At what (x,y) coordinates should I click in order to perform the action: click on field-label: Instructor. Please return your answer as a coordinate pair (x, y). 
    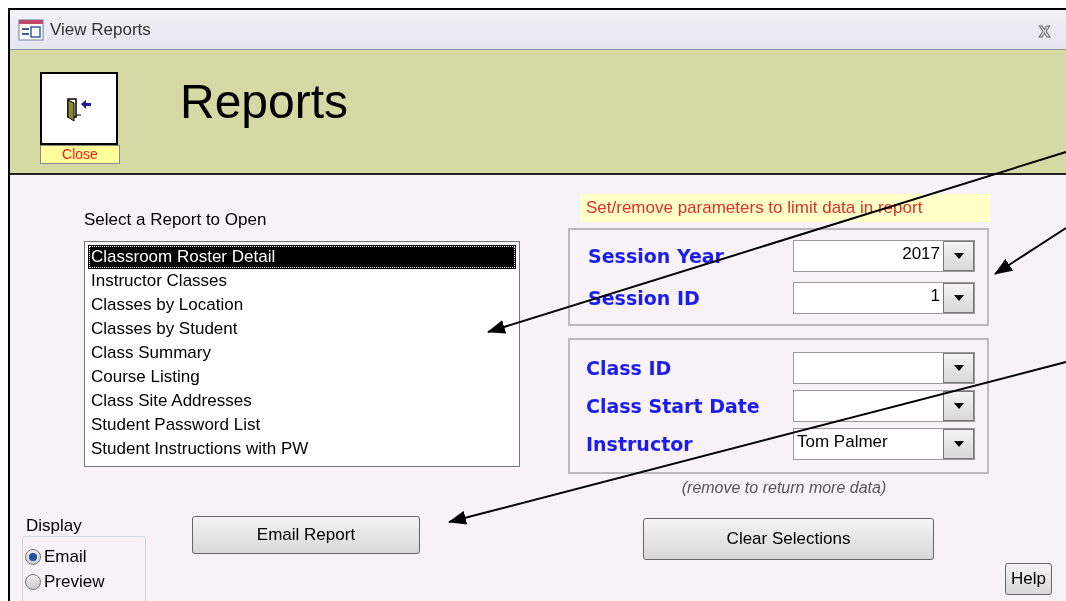
    Looking at the image, I should click on (640, 444).